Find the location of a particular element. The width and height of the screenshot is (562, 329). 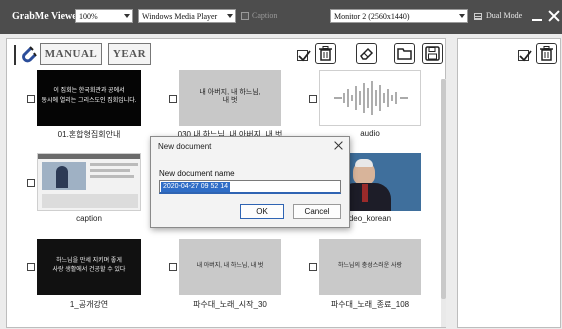

document-name-input: 2020-04-27 09 52 14 is located at coordinates (250, 187).